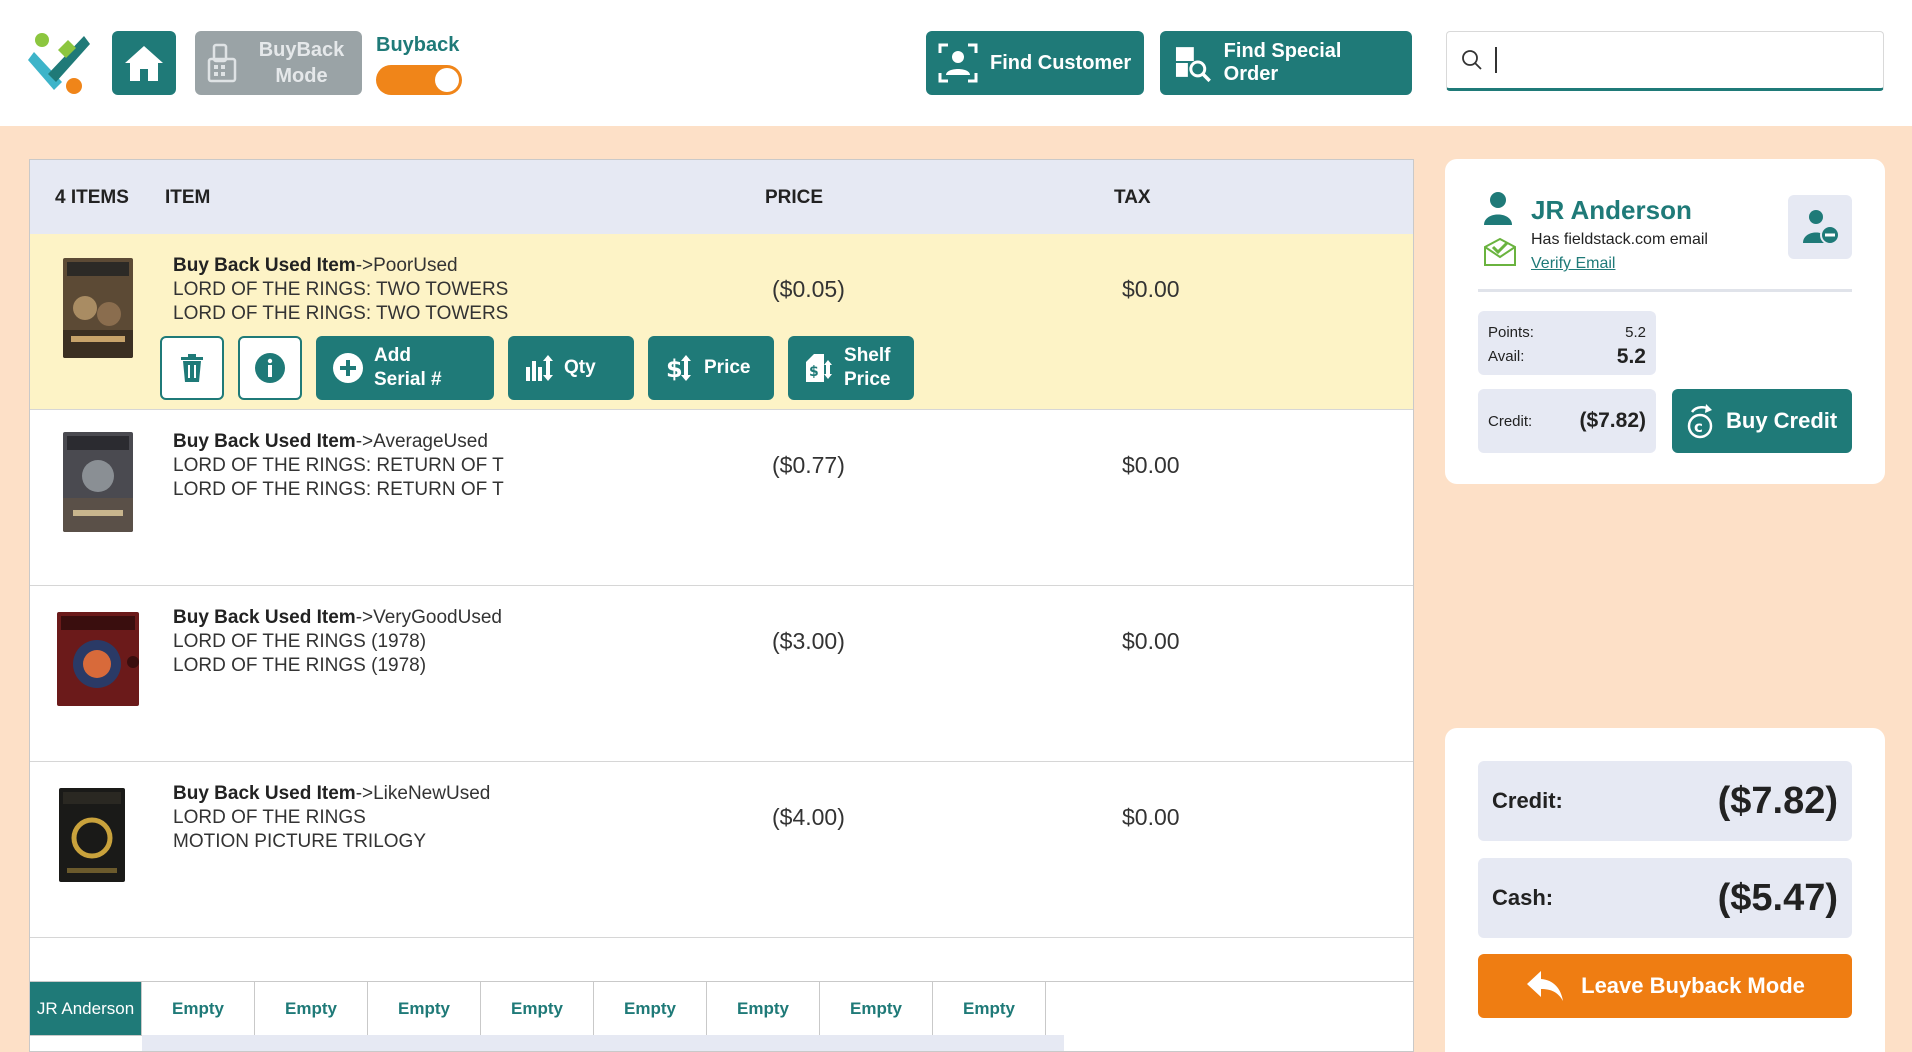 The width and height of the screenshot is (1912, 1052). What do you see at coordinates (808, 289) in the screenshot?
I see `item-price: ($0.05)` at bounding box center [808, 289].